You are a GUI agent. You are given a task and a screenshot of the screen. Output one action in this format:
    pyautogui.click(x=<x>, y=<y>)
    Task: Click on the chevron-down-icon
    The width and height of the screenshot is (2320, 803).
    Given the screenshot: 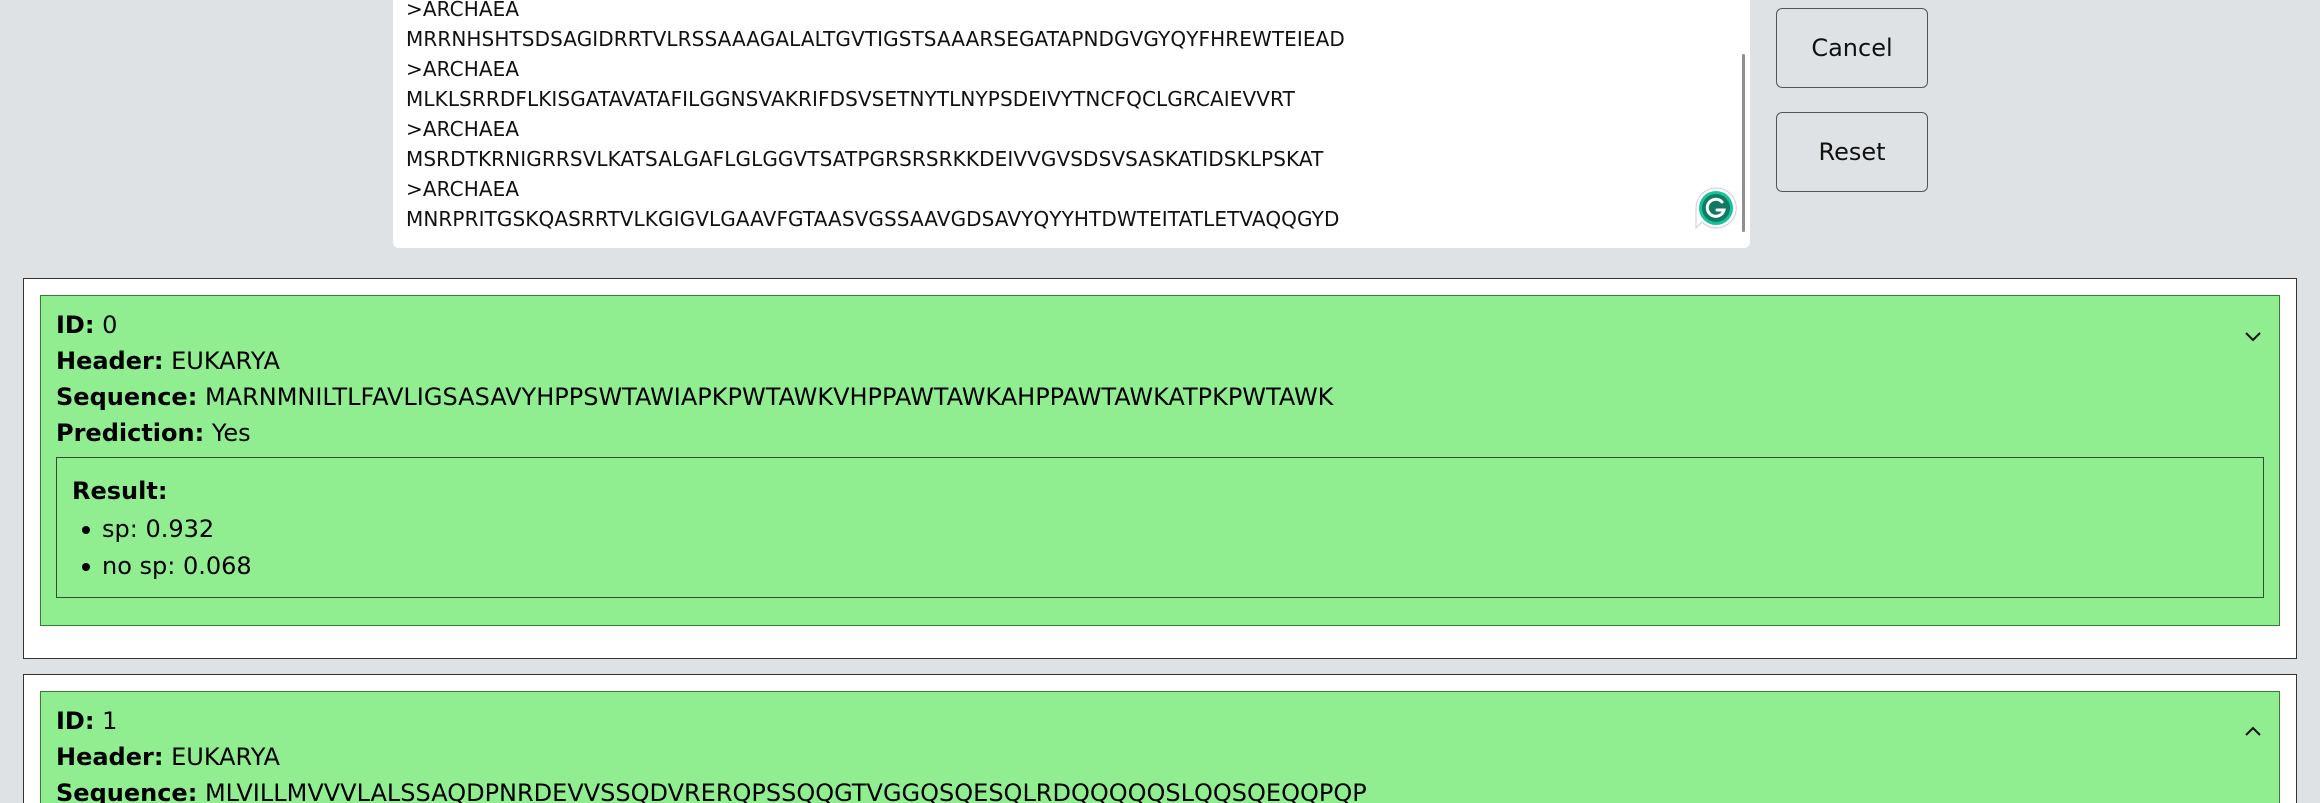 What is the action you would take?
    pyautogui.click(x=2253, y=336)
    